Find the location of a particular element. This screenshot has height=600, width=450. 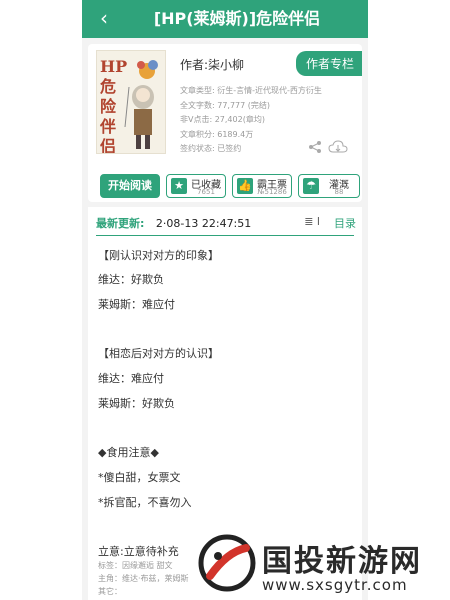

update-label: 最新更新: is located at coordinates (120, 223).